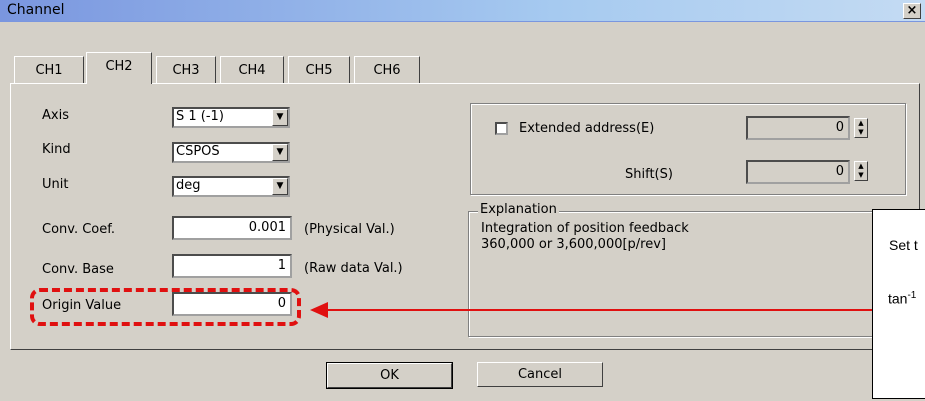  I want to click on axis-select: S 1 (-1) ▼, so click(231, 117).